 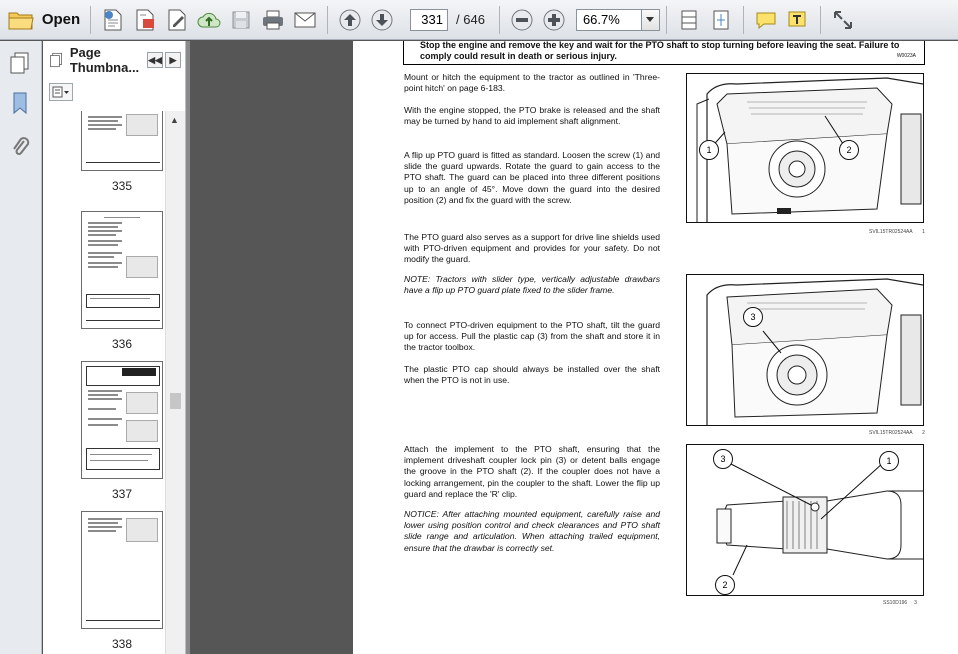 What do you see at coordinates (805, 520) in the screenshot?
I see `figure-pto-coupler: 3 1 2` at bounding box center [805, 520].